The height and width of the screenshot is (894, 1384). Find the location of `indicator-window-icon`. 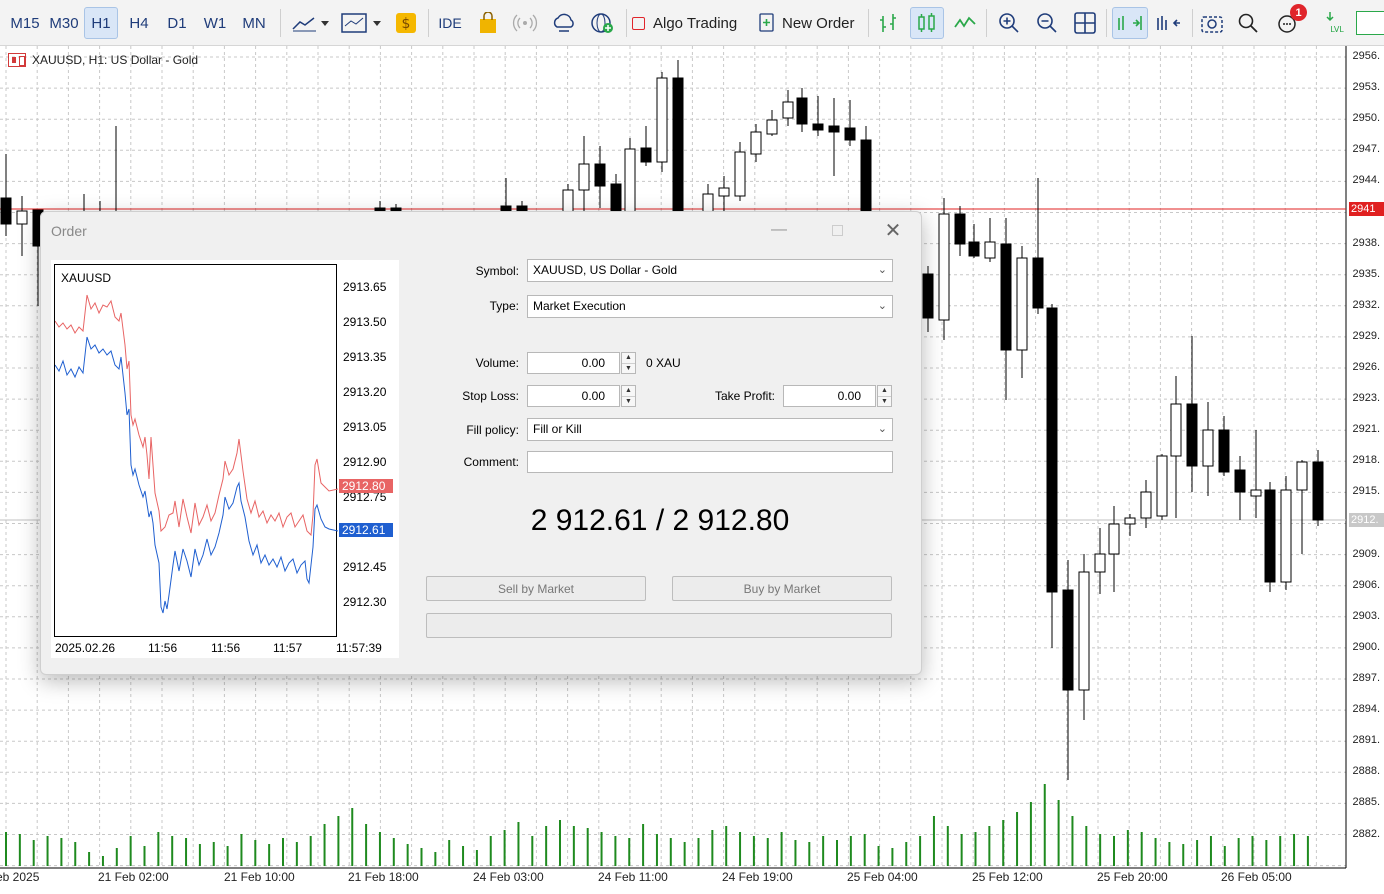

indicator-window-icon is located at coordinates (361, 23).